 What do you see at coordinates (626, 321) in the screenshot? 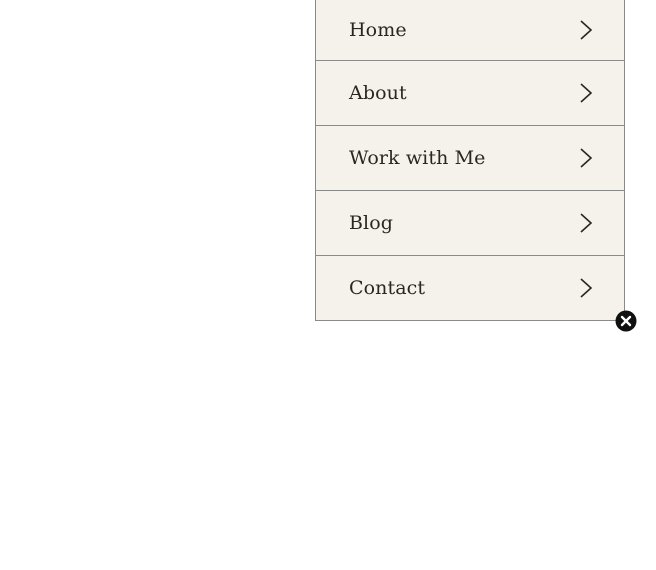
I see `close-icon` at bounding box center [626, 321].